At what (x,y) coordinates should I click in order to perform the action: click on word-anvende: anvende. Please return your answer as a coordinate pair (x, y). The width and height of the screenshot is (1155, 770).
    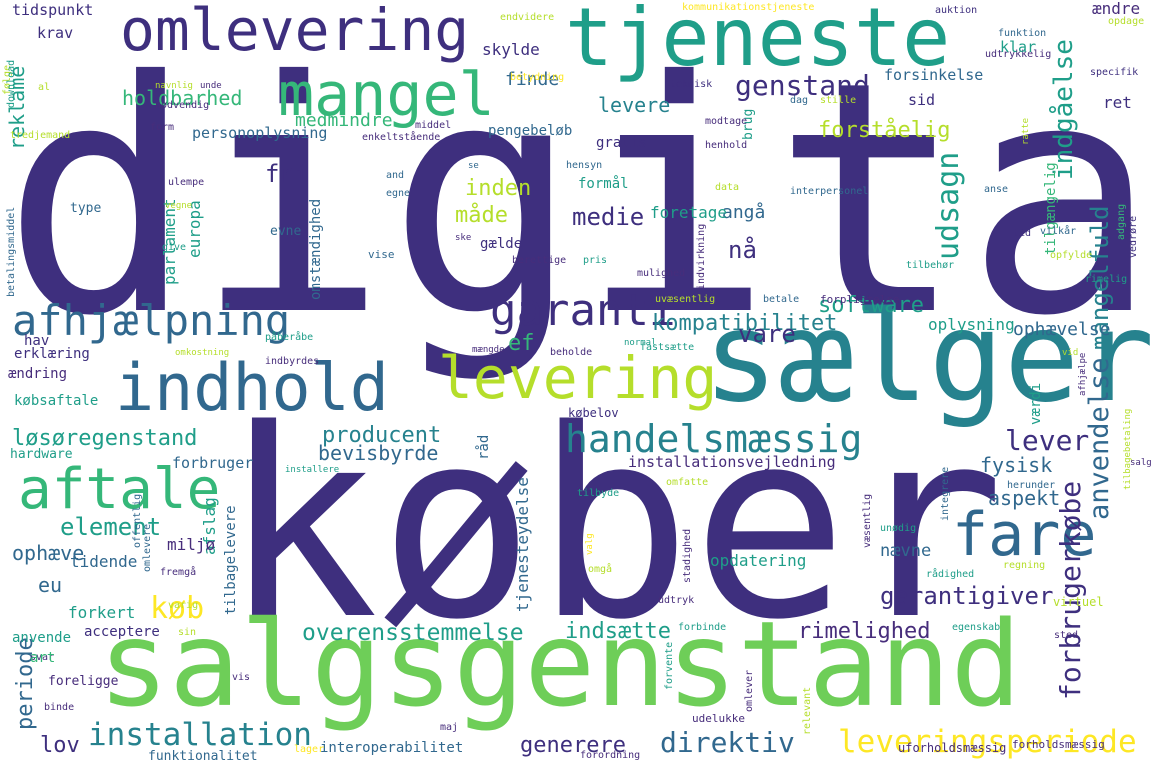
    Looking at the image, I should click on (41, 638).